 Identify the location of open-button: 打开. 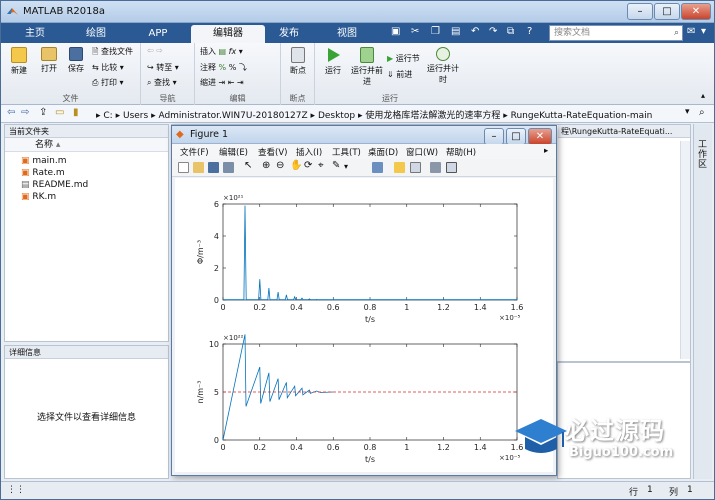
(49, 60).